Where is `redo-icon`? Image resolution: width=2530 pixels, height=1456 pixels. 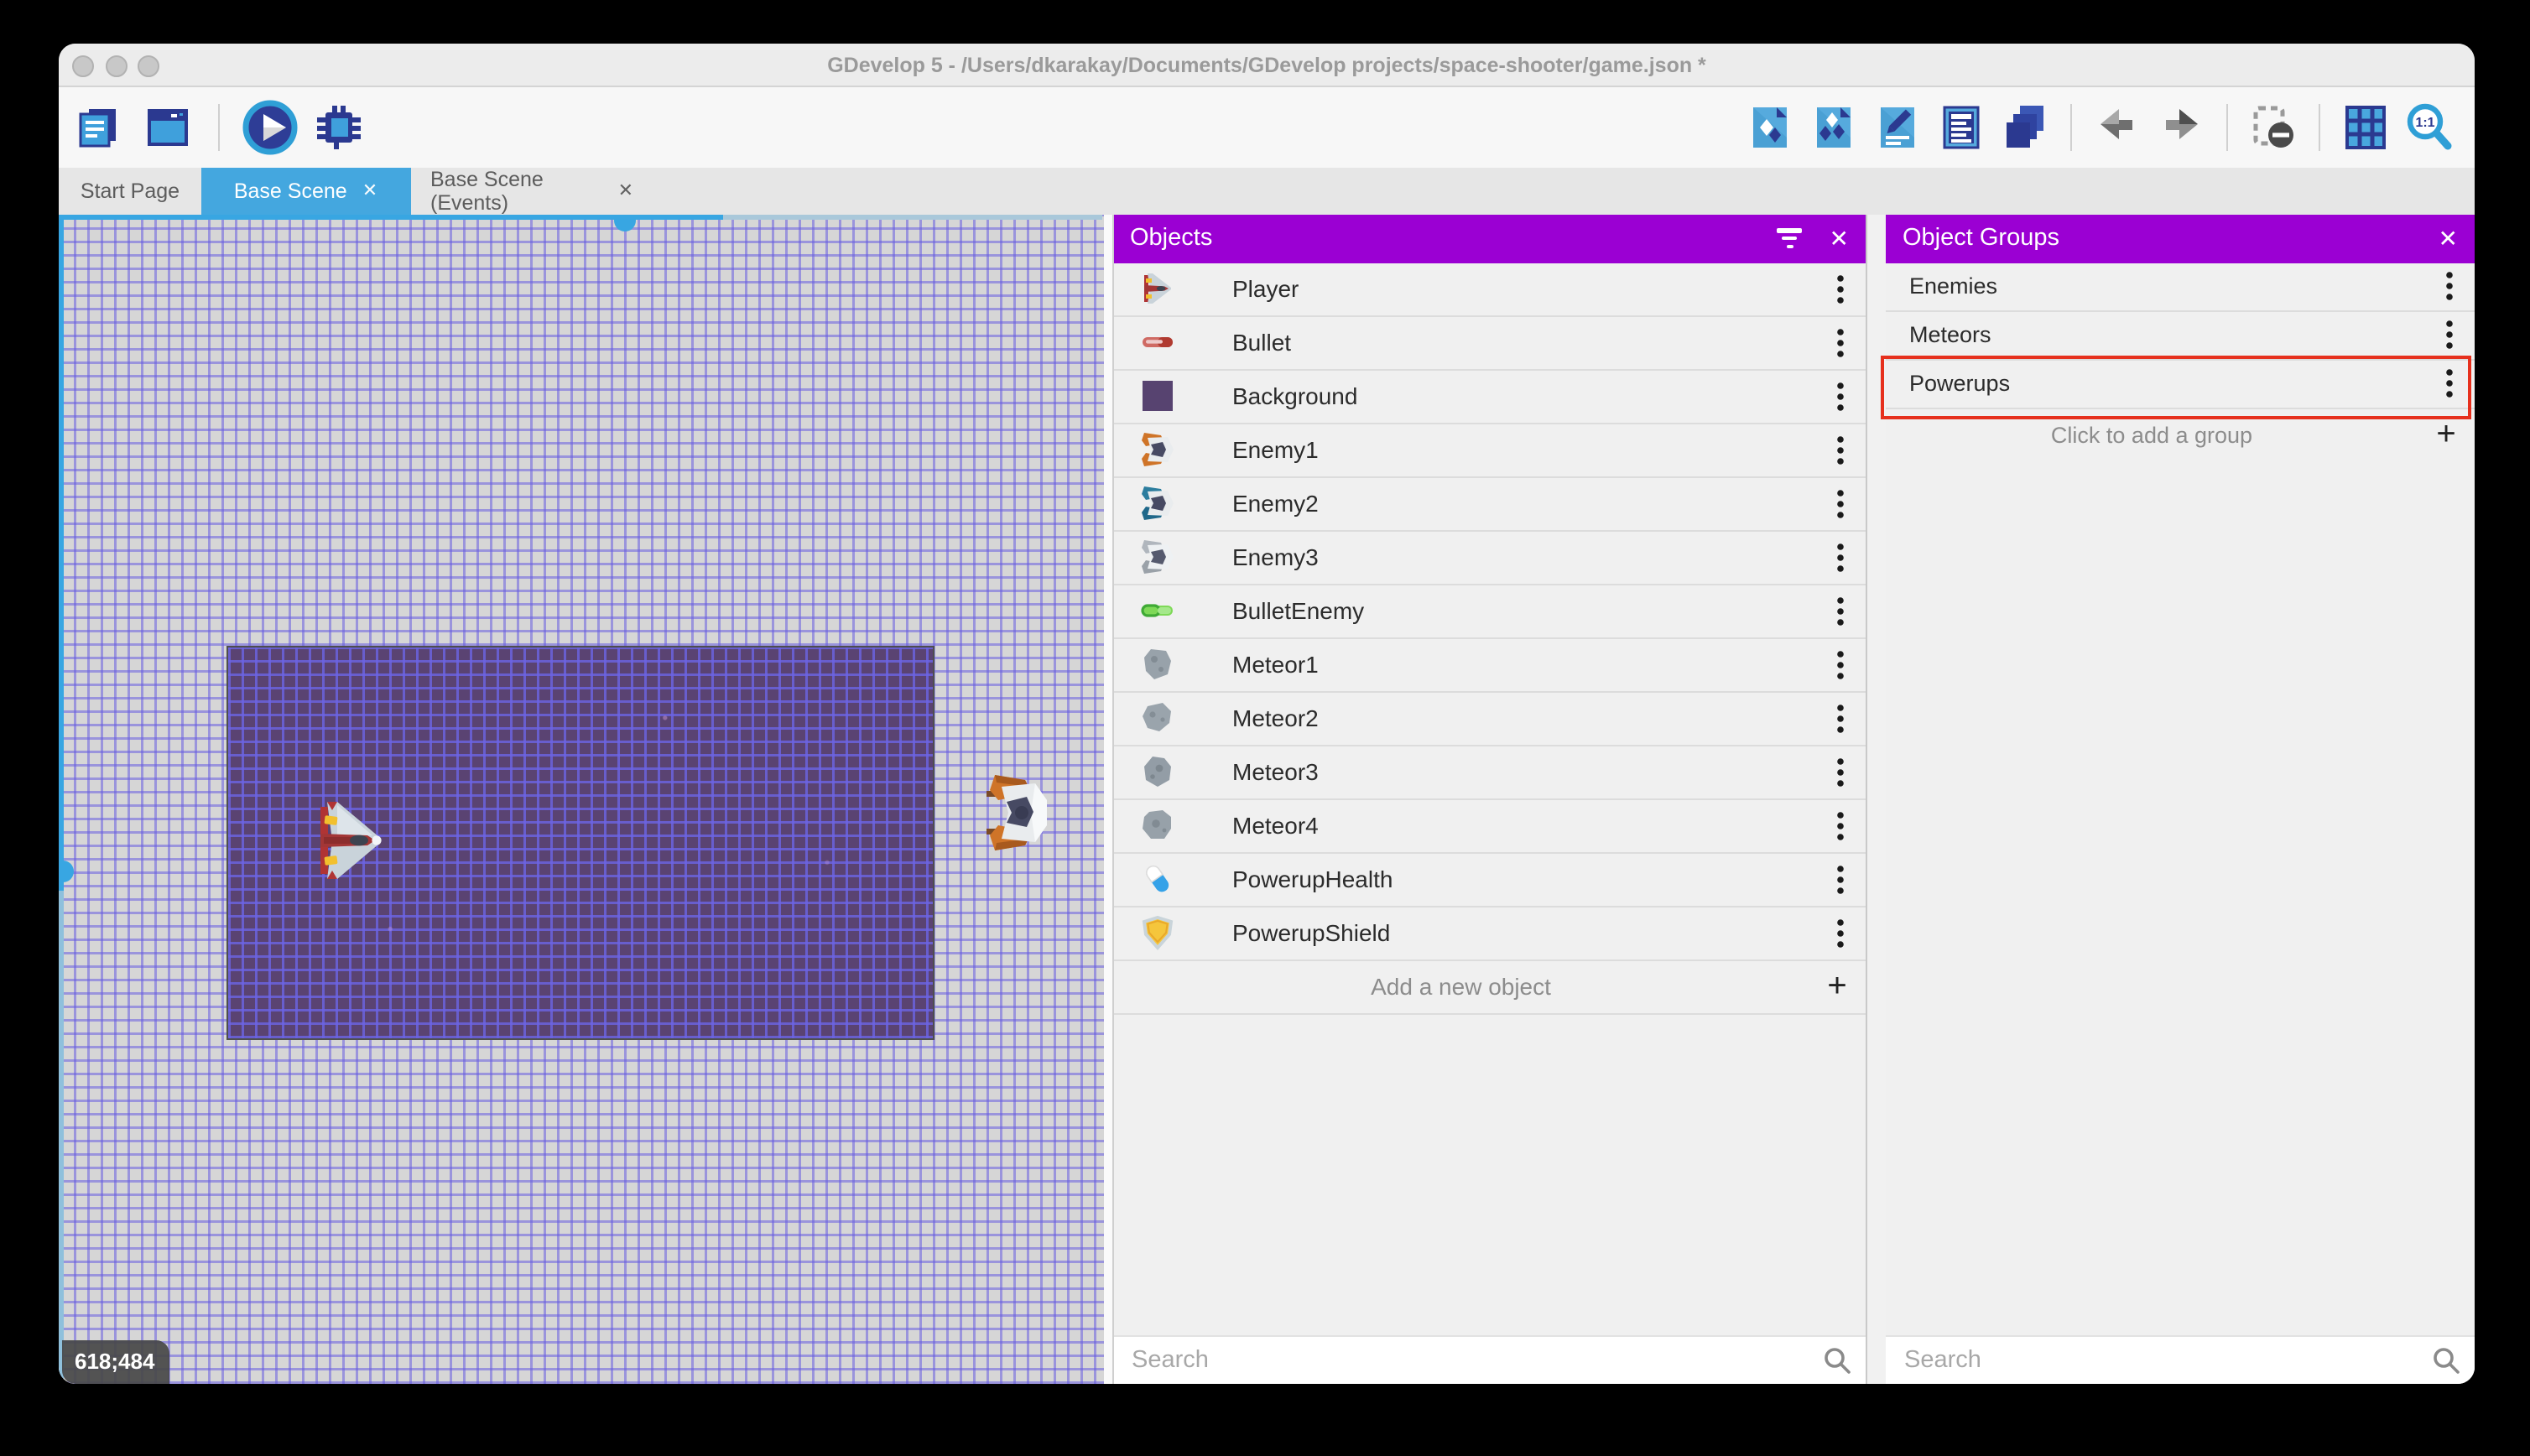
redo-icon is located at coordinates (2181, 128).